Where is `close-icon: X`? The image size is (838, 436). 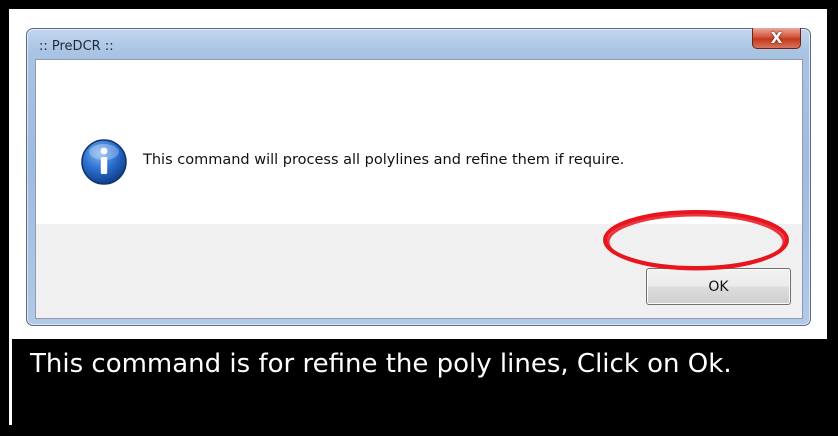 close-icon: X is located at coordinates (776, 37).